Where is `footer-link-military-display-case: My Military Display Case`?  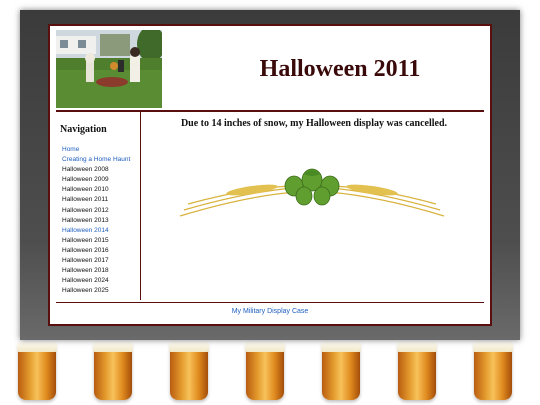
footer-link-military-display-case: My Military Display Case is located at coordinates (270, 311).